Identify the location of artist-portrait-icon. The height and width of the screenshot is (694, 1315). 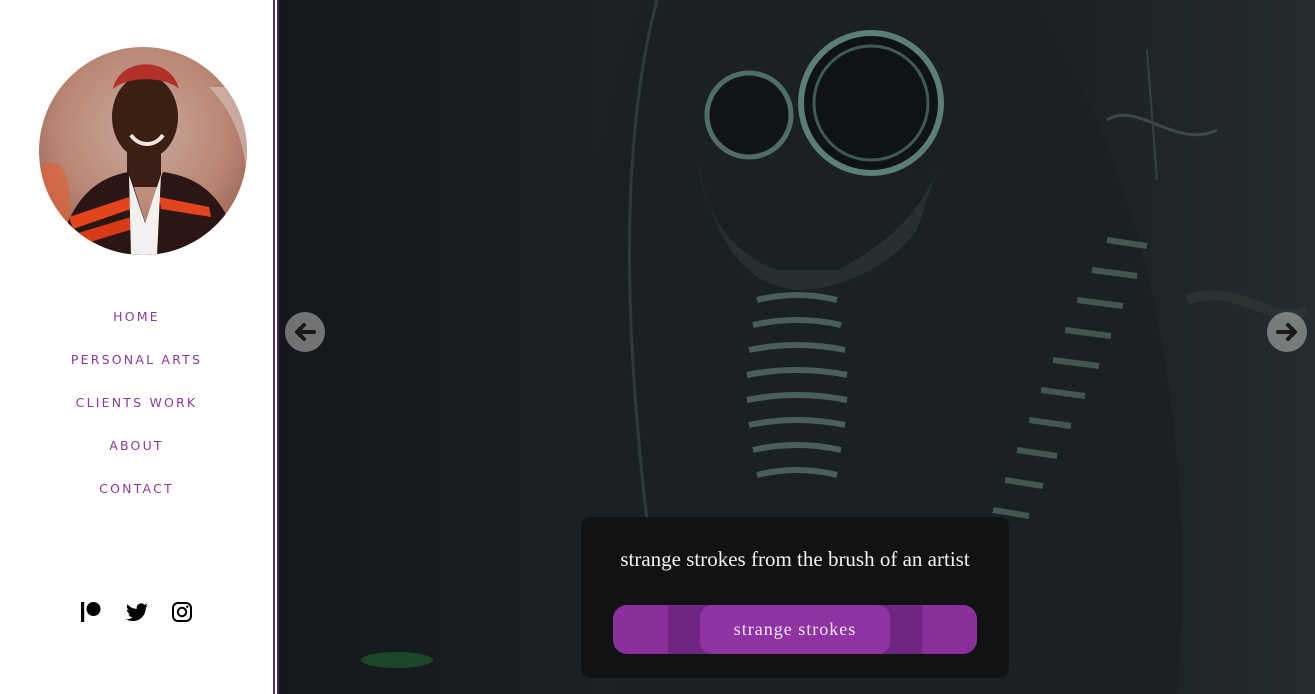
(143, 151).